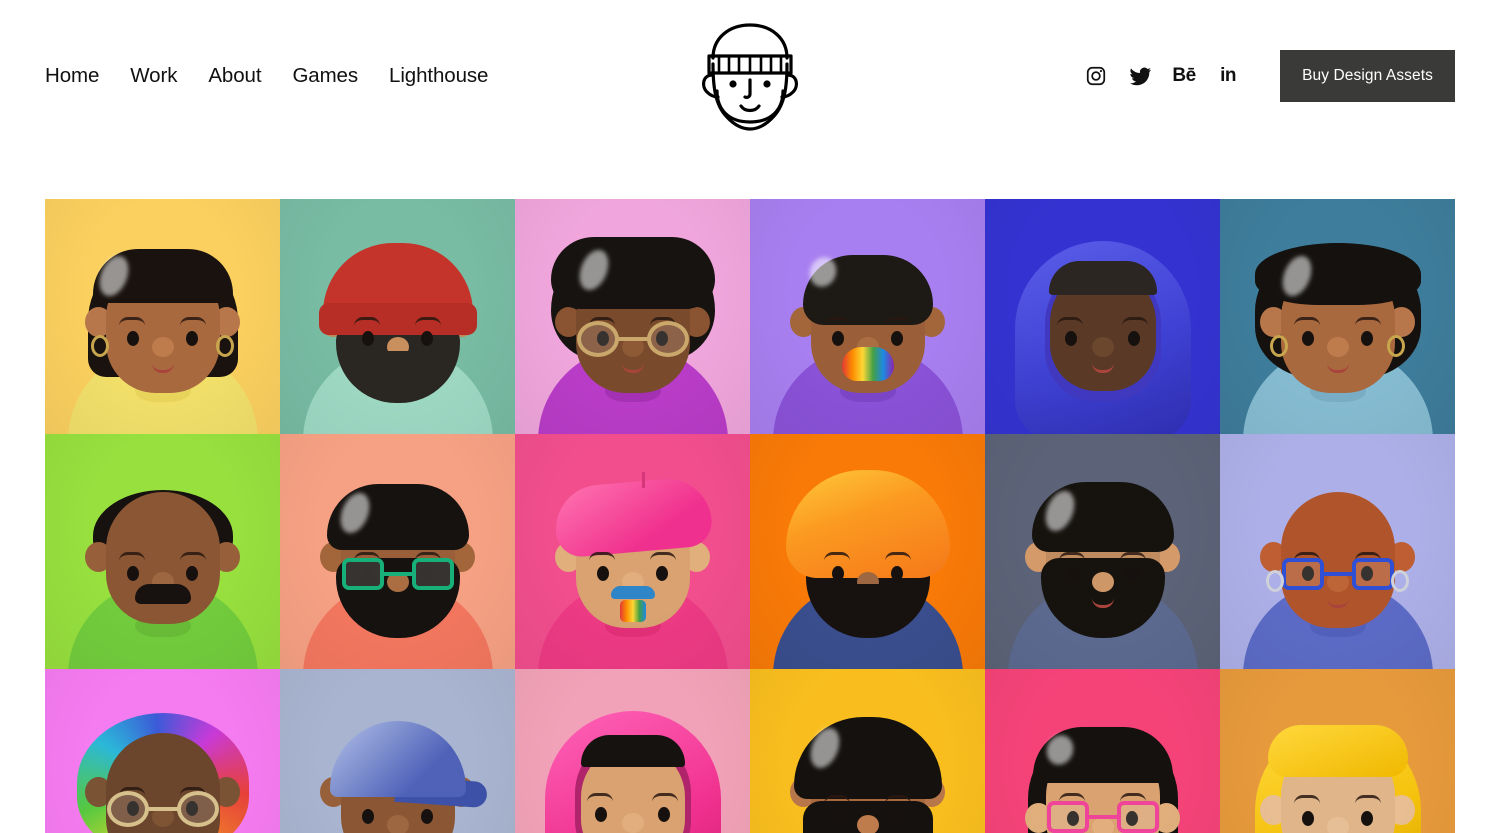  I want to click on pink-beret, so click(632, 517).